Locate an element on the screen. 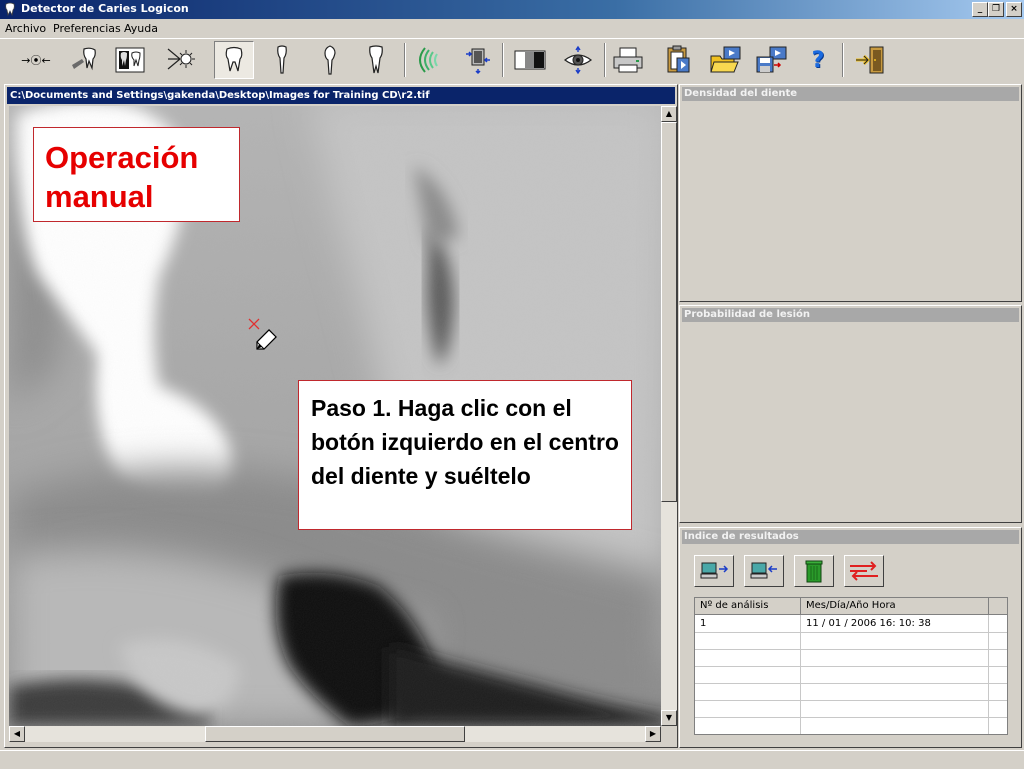 This screenshot has height=769, width=1024. results-panel-title: Indice de resultados is located at coordinates (850, 537).